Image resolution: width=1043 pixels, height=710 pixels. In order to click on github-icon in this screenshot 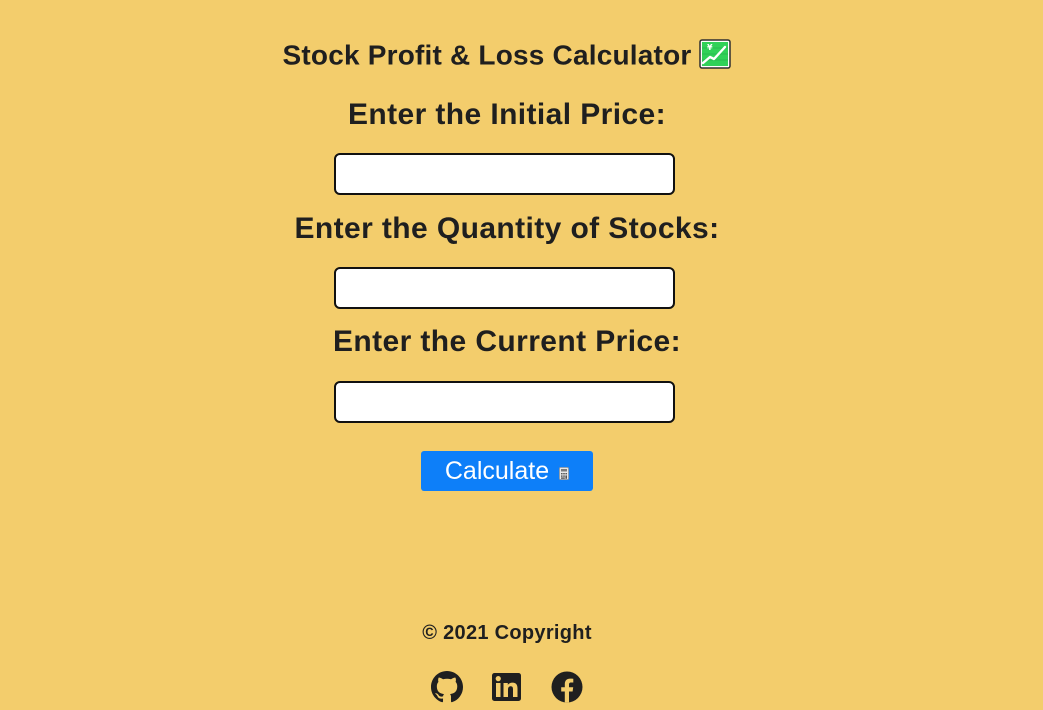, I will do `click(447, 687)`.